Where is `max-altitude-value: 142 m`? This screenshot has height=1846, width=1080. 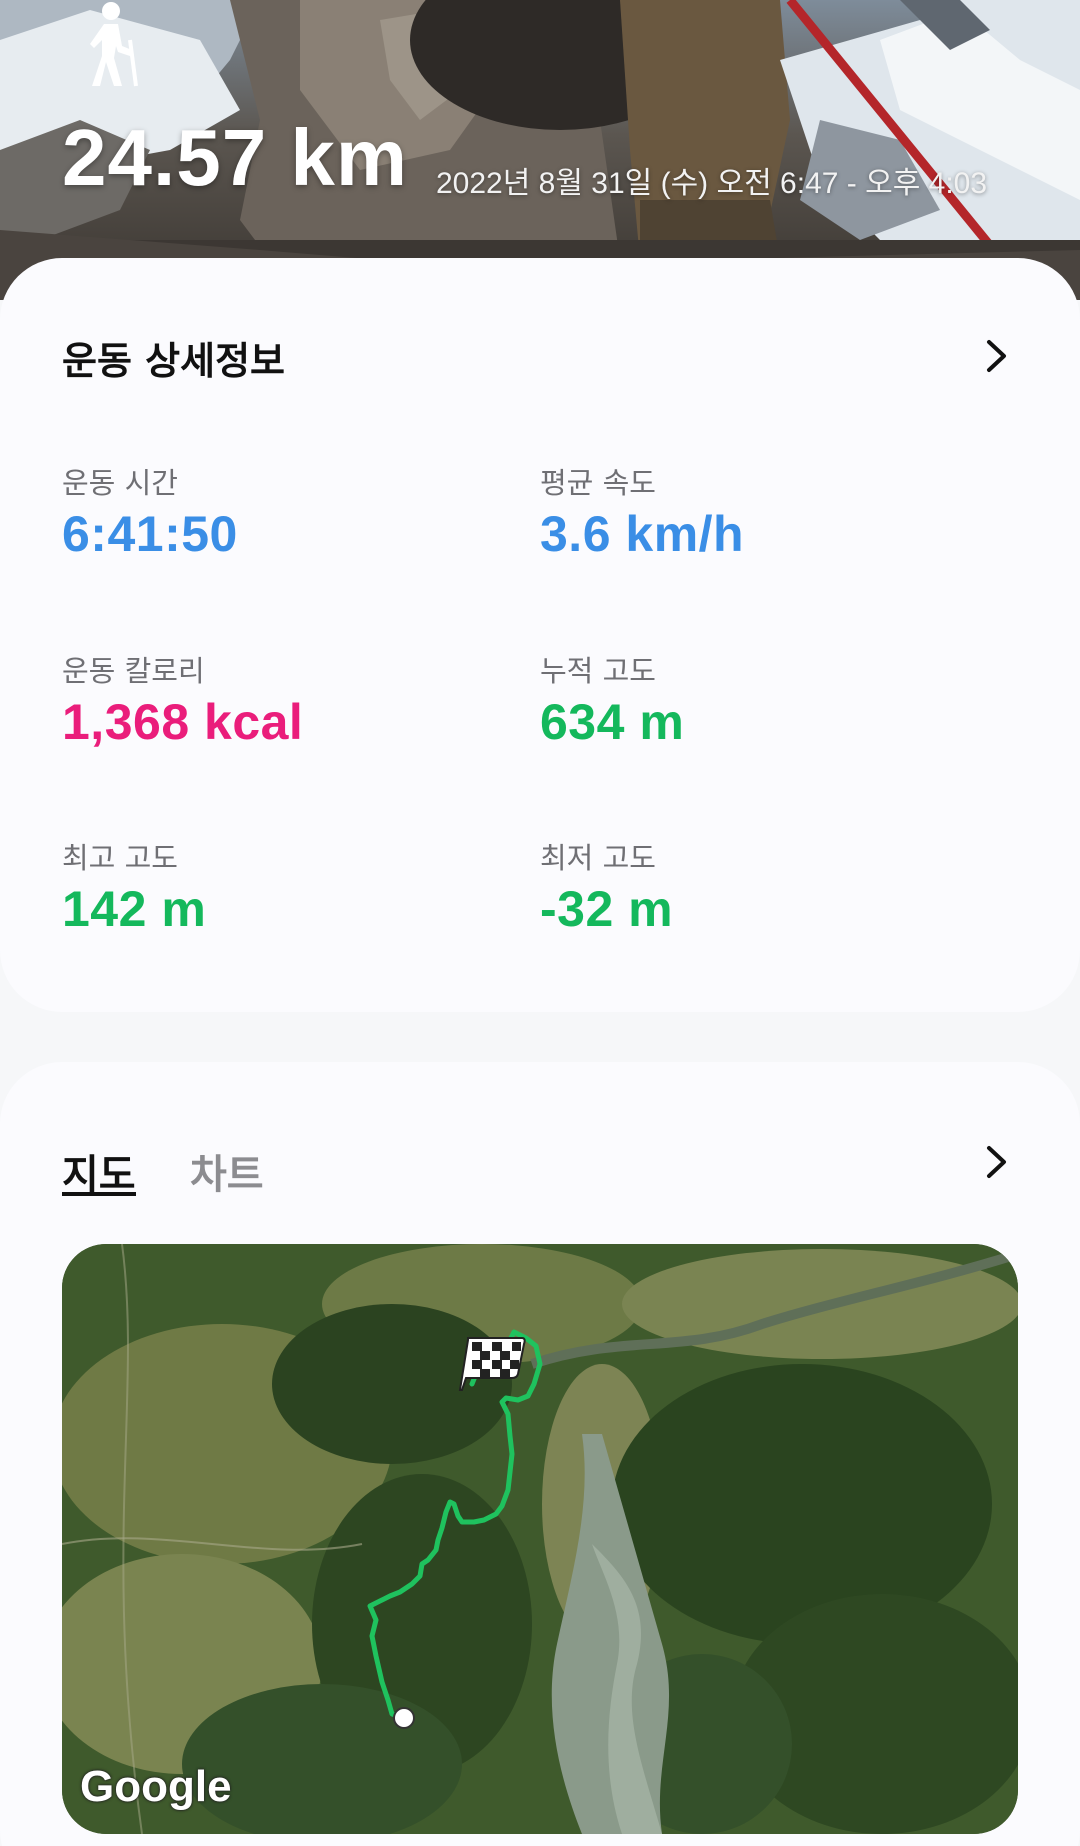 max-altitude-value: 142 m is located at coordinates (134, 909).